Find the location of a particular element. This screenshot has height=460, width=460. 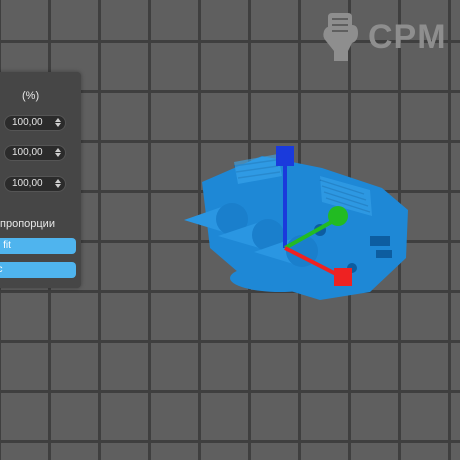

logo-text: CPM is located at coordinates (407, 36).